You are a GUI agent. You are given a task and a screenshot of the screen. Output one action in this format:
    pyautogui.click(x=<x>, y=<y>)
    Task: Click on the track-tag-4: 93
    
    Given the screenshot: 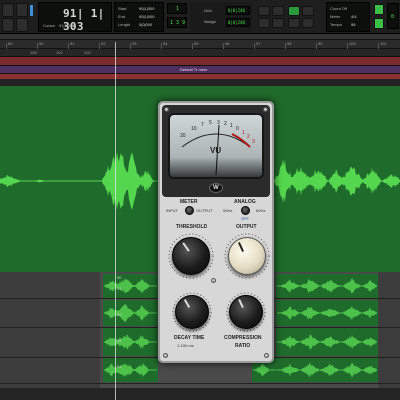 What is the action you would take?
    pyautogui.click(x=119, y=340)
    